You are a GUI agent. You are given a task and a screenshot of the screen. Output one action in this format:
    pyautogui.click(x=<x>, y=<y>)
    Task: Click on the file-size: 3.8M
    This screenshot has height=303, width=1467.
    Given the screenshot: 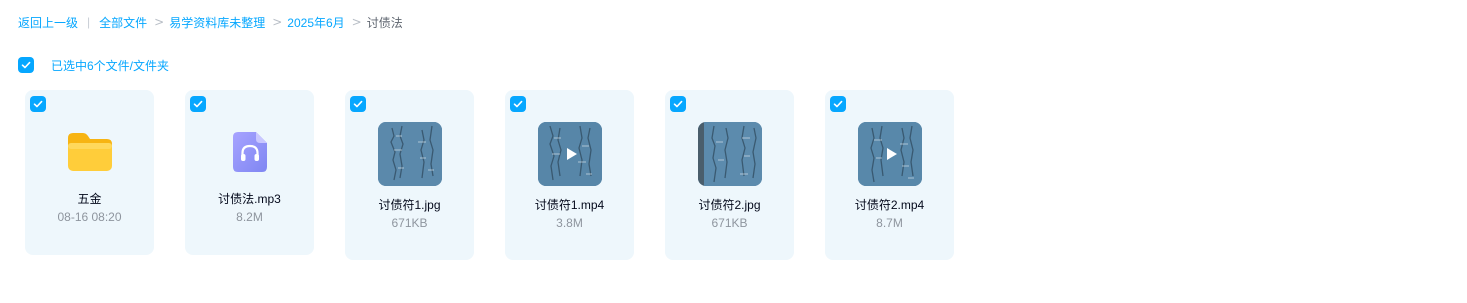 What is the action you would take?
    pyautogui.click(x=569, y=223)
    